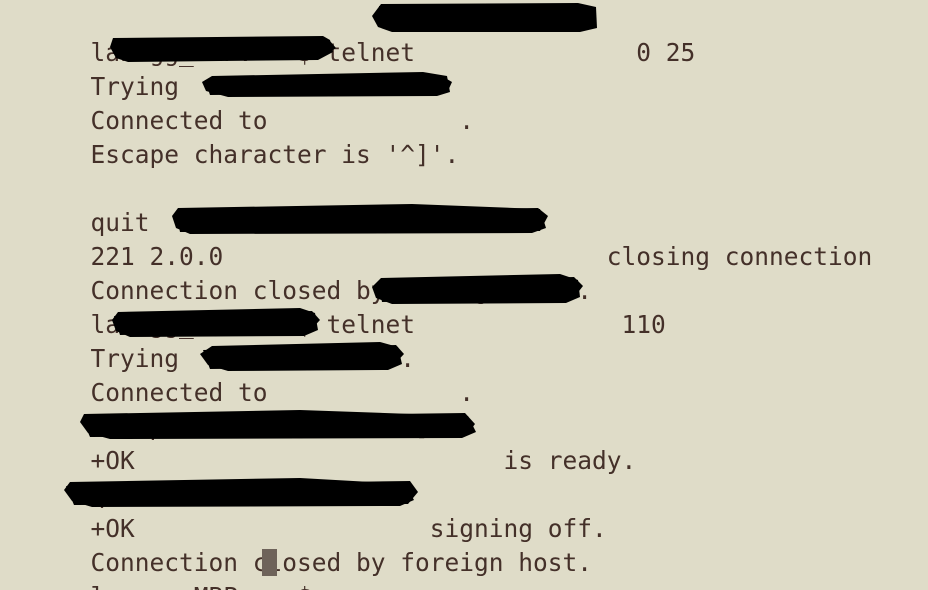  I want to click on terminal-line-13: +OK POP3 service (server) is ready., so click(319, 442).